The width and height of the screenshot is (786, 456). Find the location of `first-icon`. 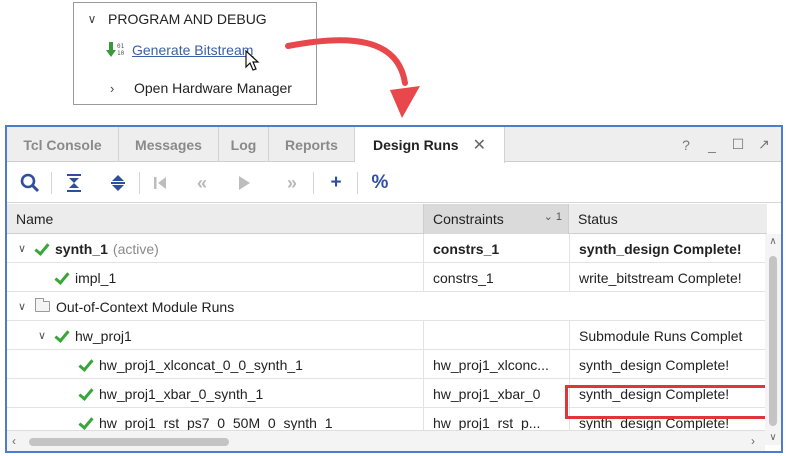

first-icon is located at coordinates (160, 183).